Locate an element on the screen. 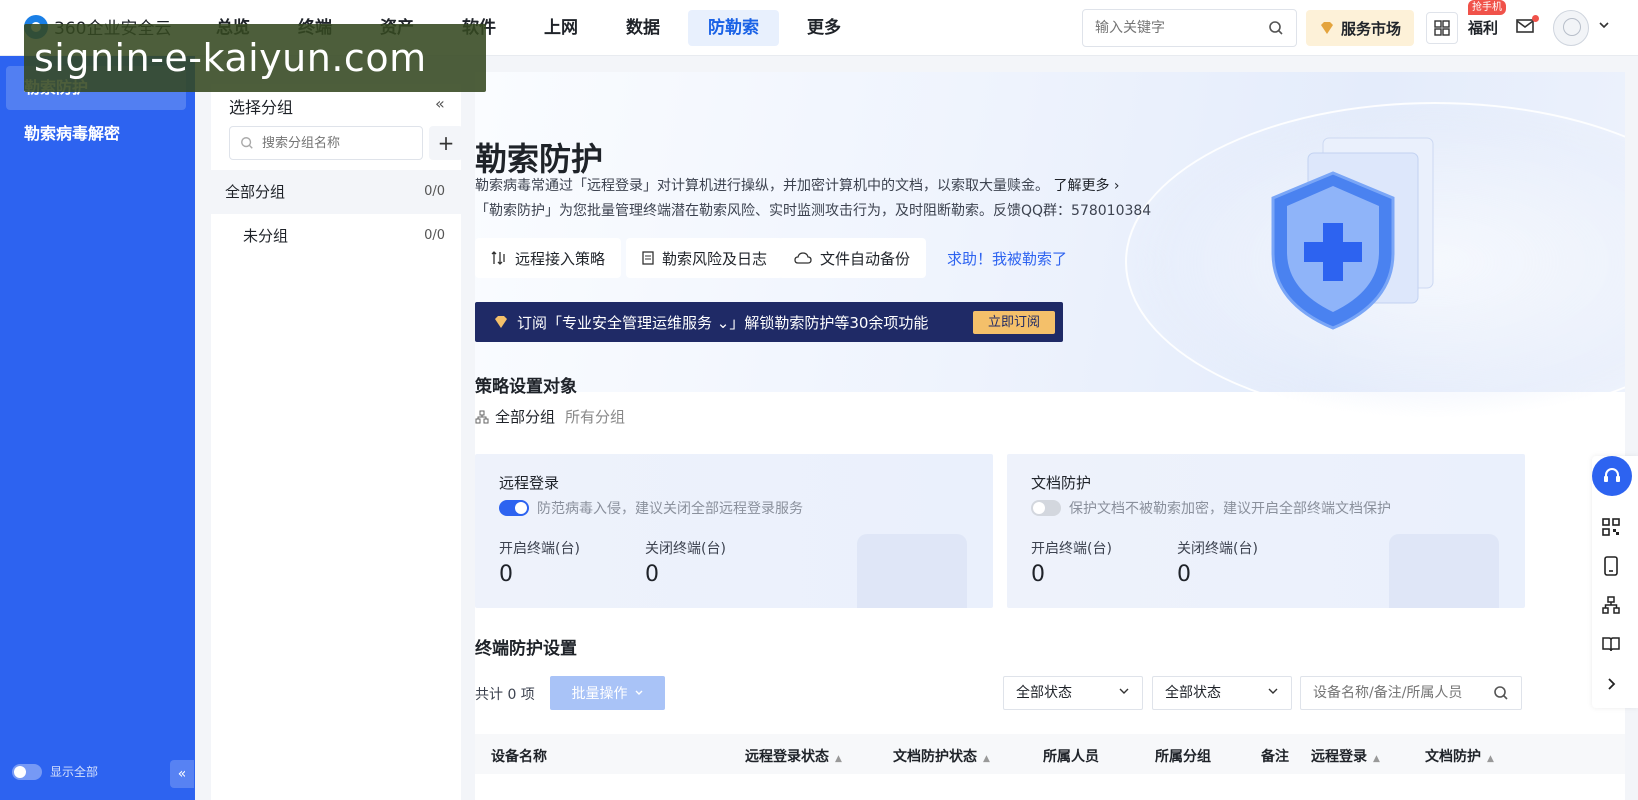 The height and width of the screenshot is (800, 1638). batch-operation-label: 批量操作 is located at coordinates (599, 694).